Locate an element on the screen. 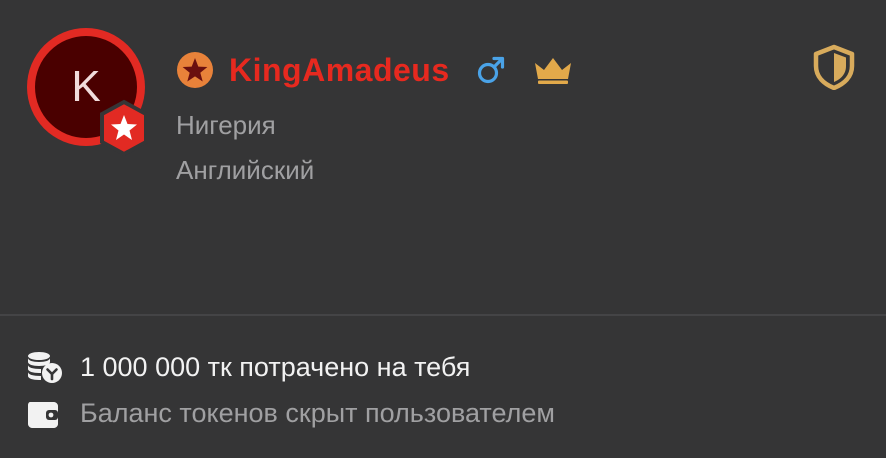  shield-icon is located at coordinates (834, 67).